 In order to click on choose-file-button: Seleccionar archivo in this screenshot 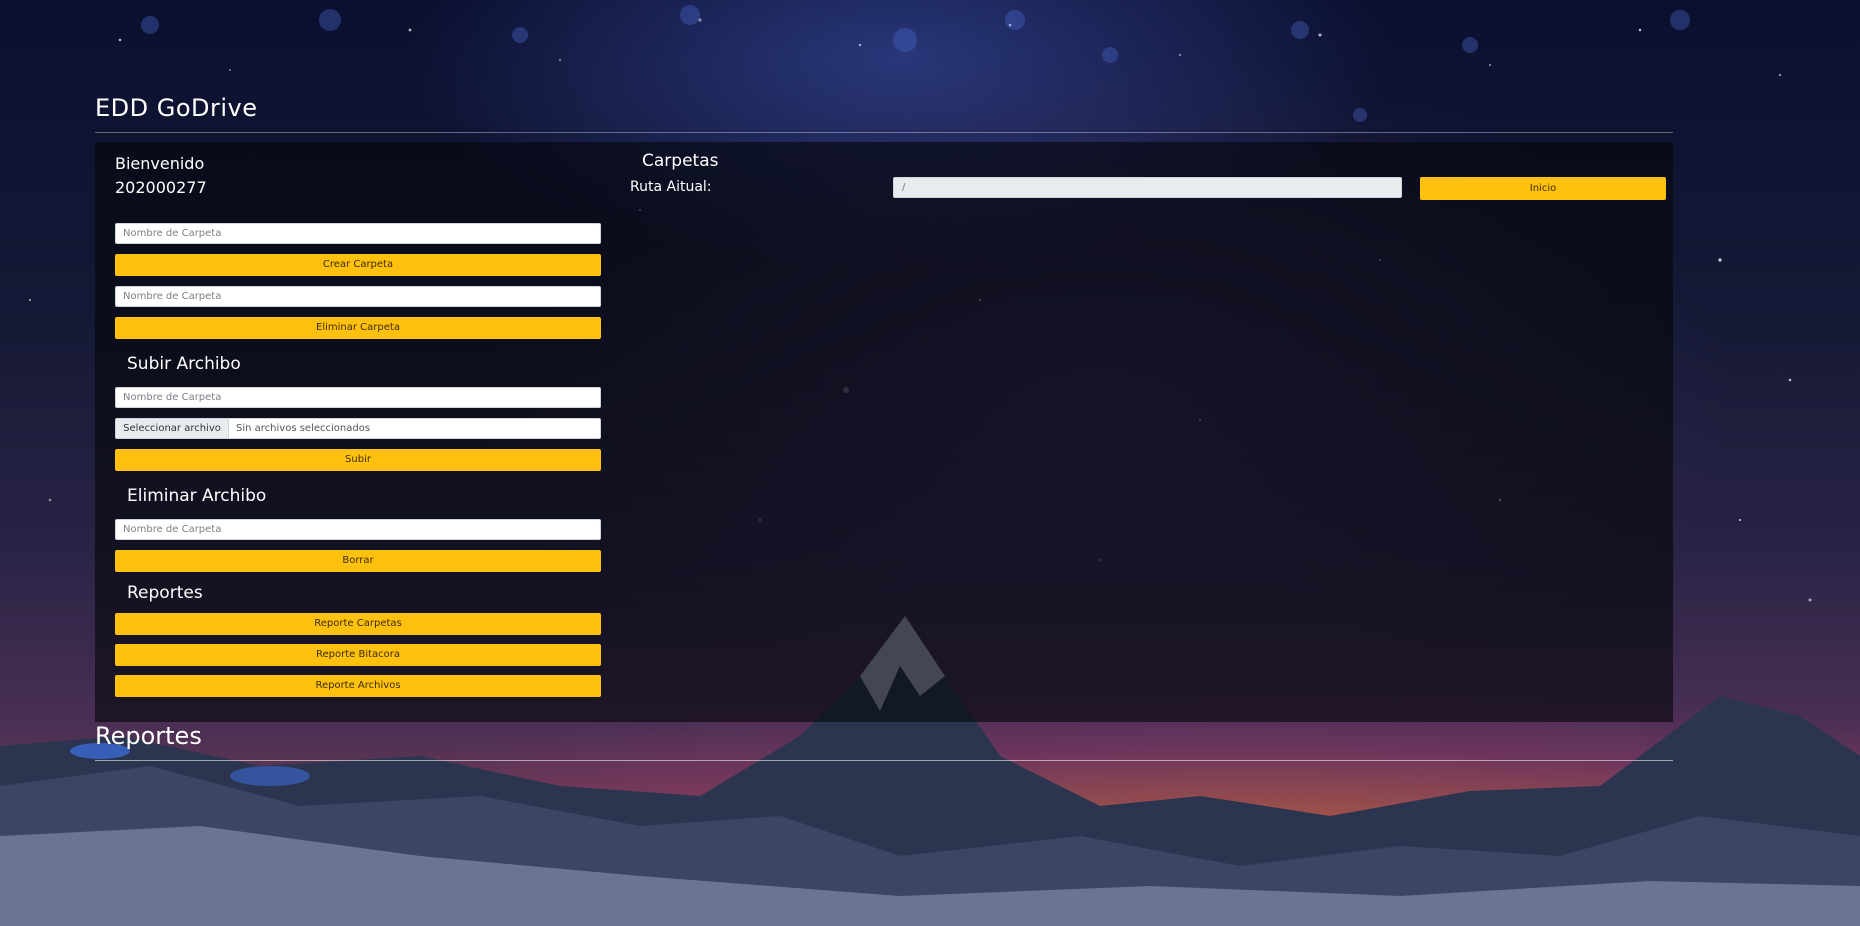, I will do `click(172, 428)`.